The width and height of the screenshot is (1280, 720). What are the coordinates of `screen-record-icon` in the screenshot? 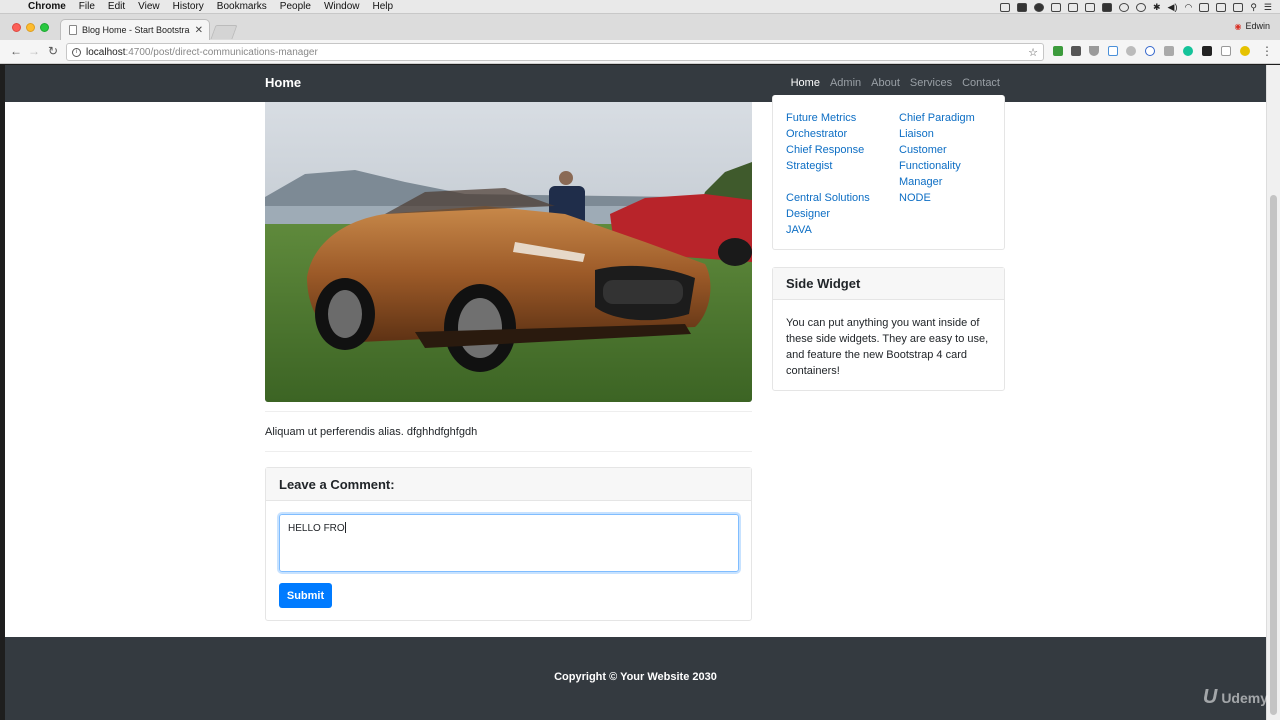 It's located at (1005, 7).